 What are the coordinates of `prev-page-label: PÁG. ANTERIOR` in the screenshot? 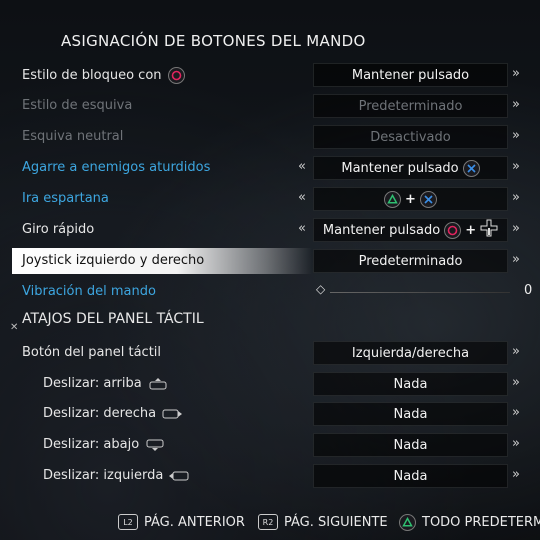 It's located at (194, 522).